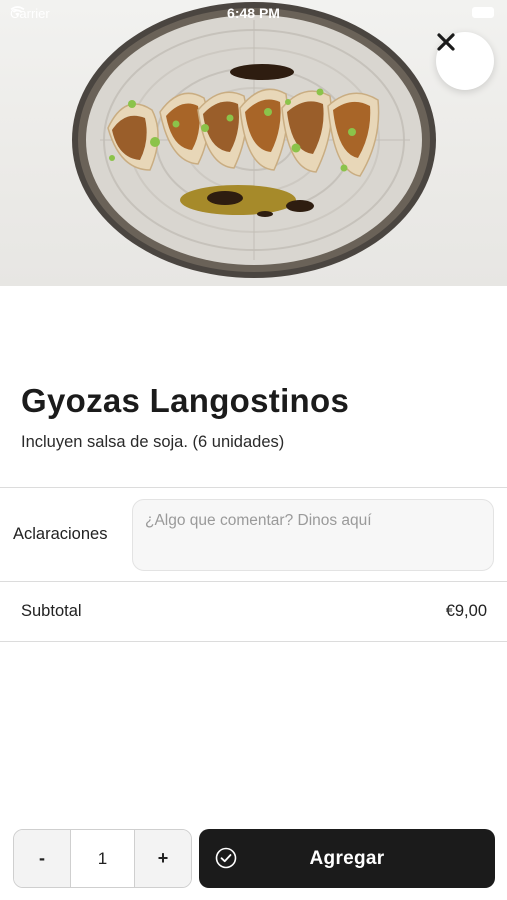 The image size is (507, 900). I want to click on subtotal-label: Subtotal, so click(51, 611).